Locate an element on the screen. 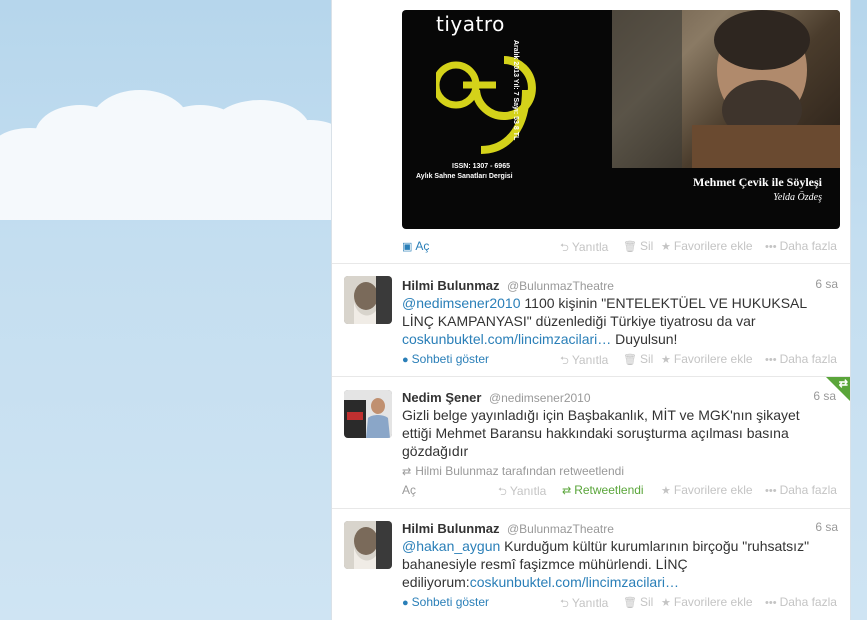 The height and width of the screenshot is (620, 867). magazine-logo is located at coordinates (486, 105).